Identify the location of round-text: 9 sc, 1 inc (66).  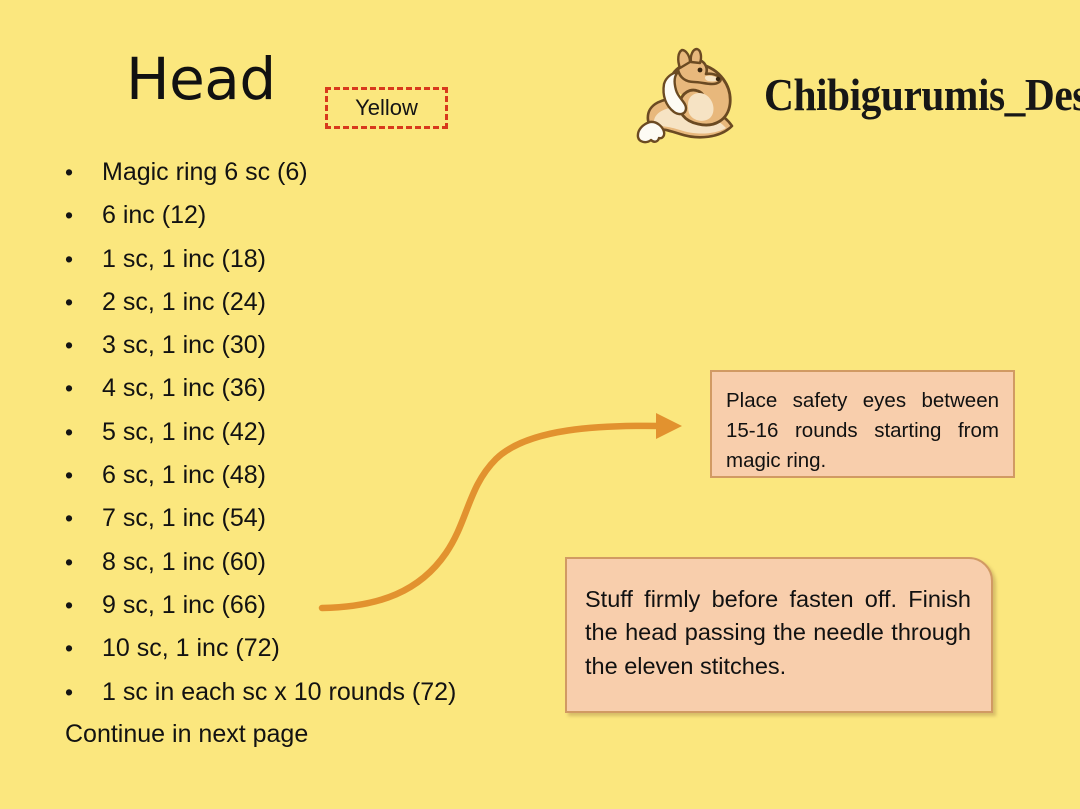
(184, 604).